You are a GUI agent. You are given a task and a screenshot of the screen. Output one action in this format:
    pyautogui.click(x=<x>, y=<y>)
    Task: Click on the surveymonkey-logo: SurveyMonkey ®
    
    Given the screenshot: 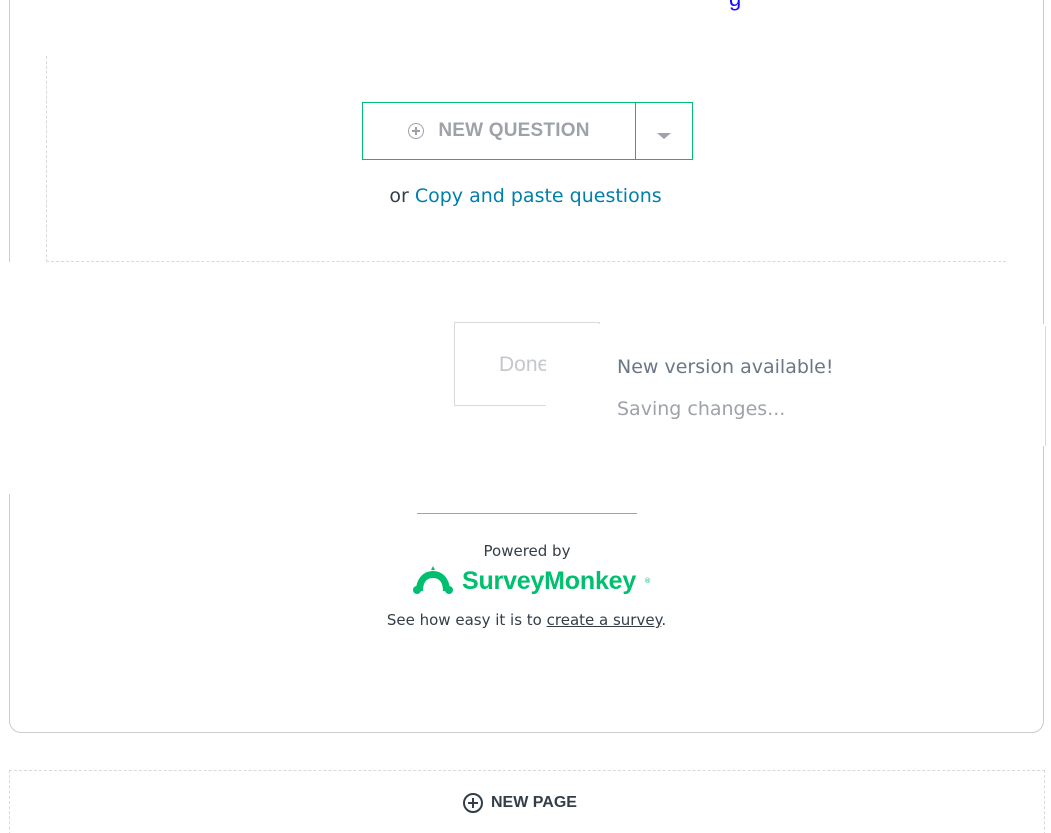 What is the action you would take?
    pyautogui.click(x=531, y=581)
    